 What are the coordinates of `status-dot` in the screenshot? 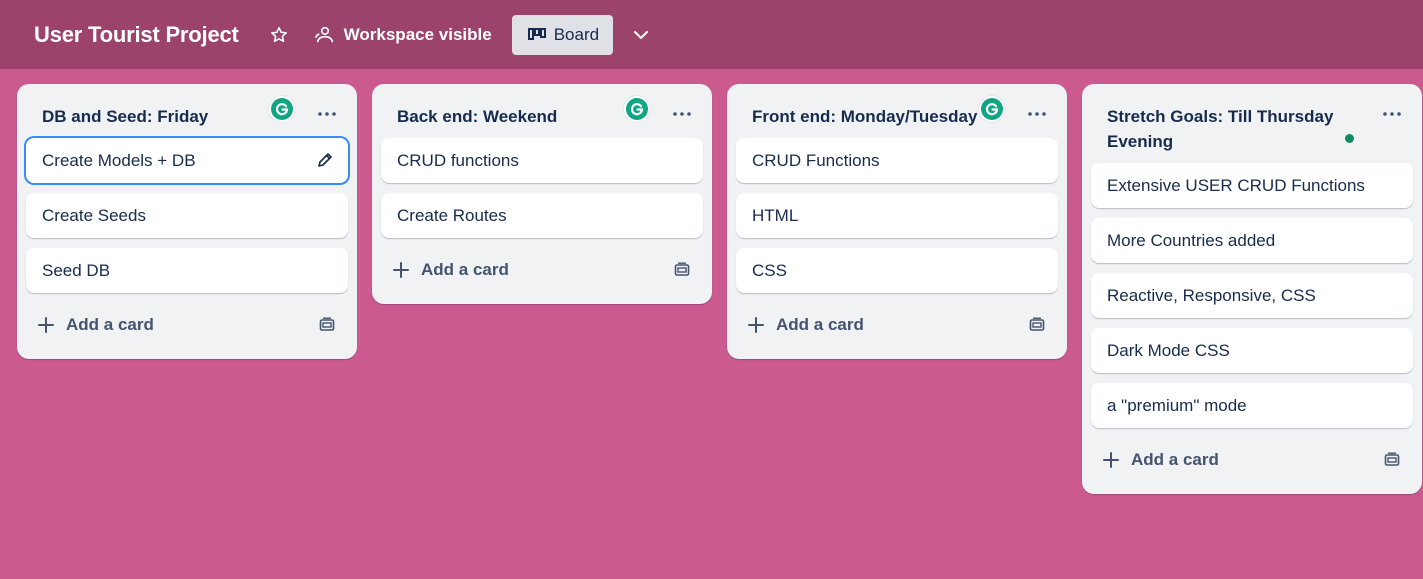 It's located at (1349, 138).